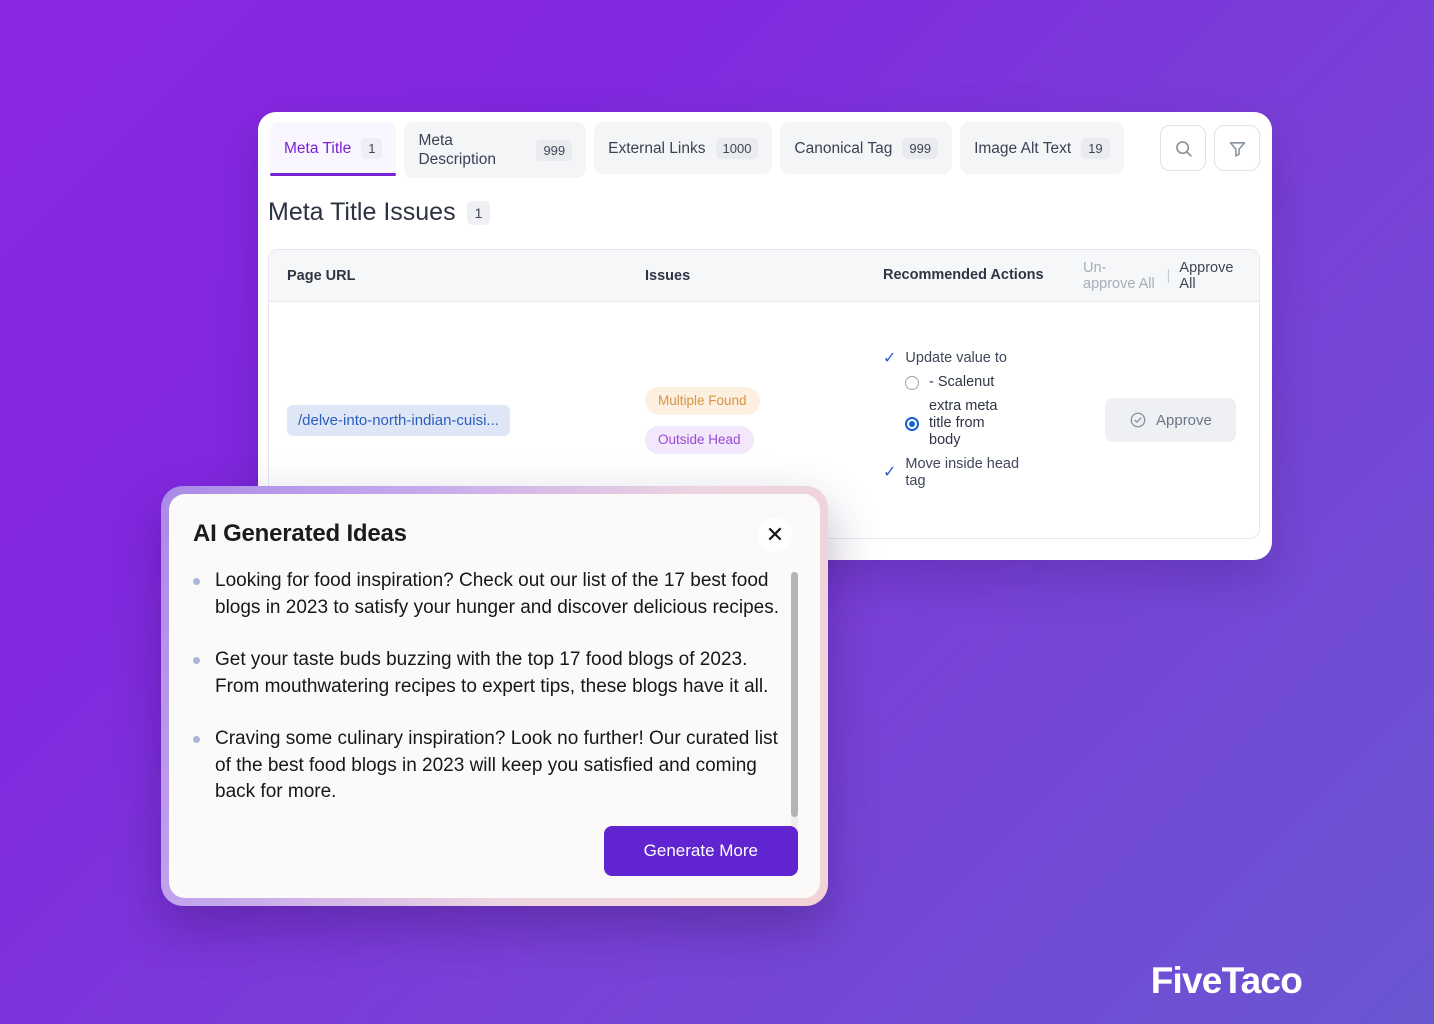 The height and width of the screenshot is (1024, 1434). I want to click on recommendation-label: Update value to, so click(956, 358).